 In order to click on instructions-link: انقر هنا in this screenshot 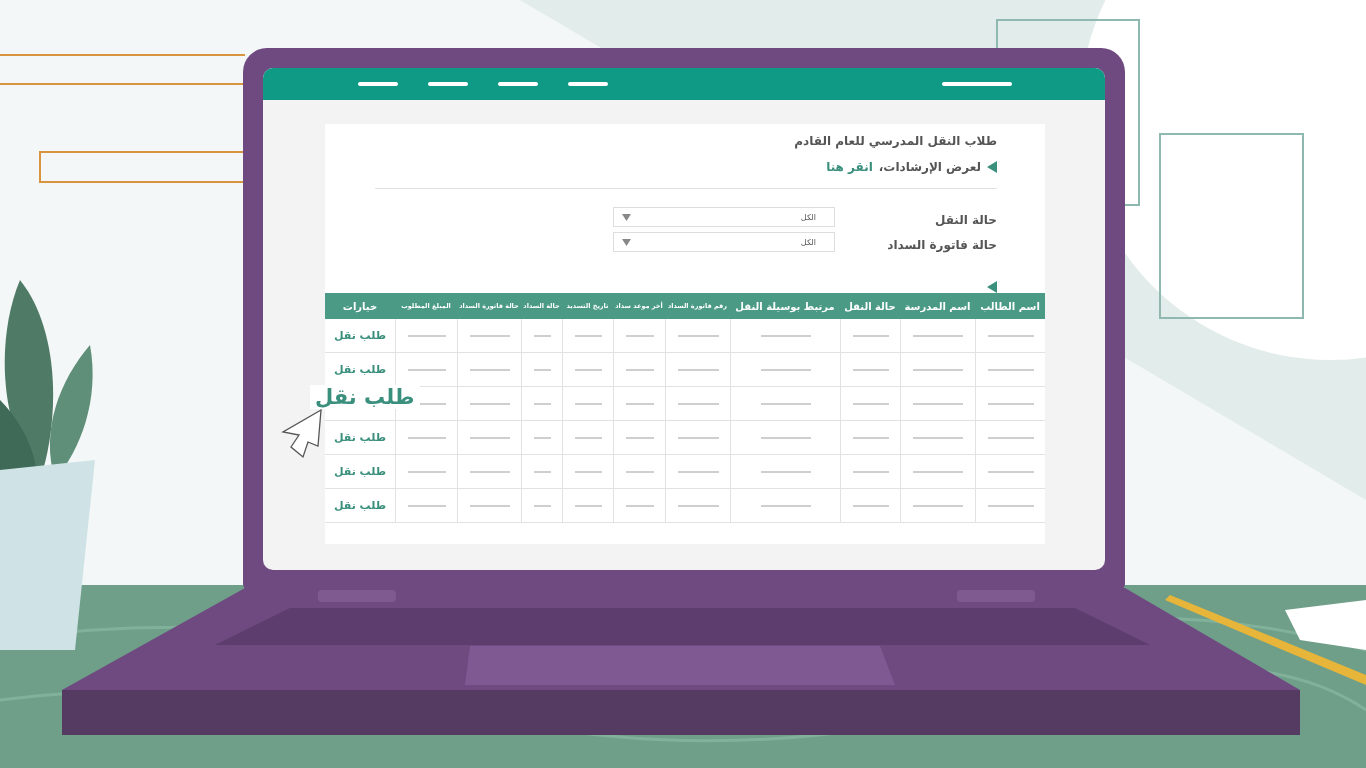, I will do `click(849, 167)`.